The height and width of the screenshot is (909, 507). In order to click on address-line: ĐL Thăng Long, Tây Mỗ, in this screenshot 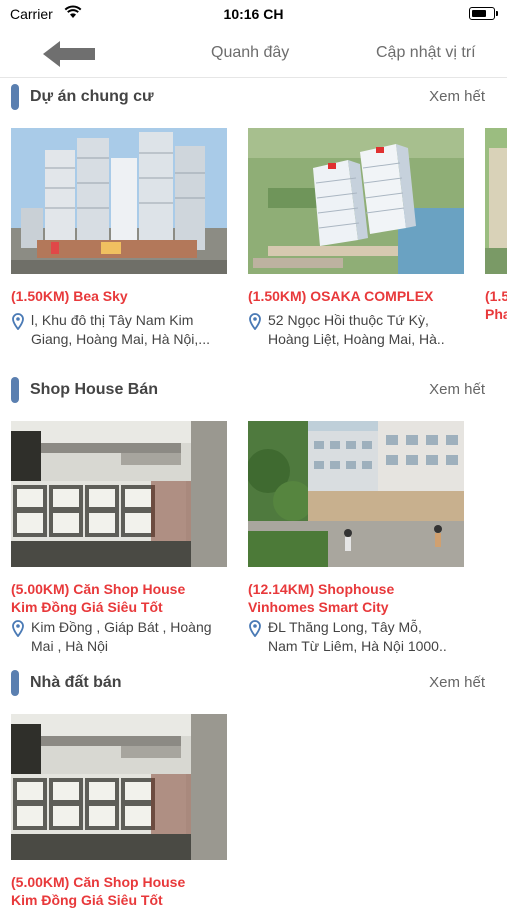, I will do `click(345, 627)`.